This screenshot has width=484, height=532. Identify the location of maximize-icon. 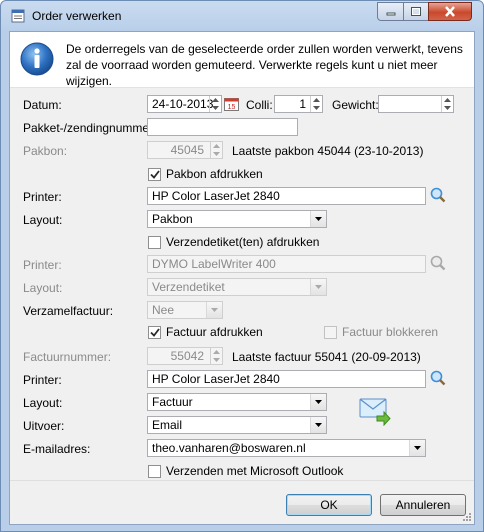
(416, 11).